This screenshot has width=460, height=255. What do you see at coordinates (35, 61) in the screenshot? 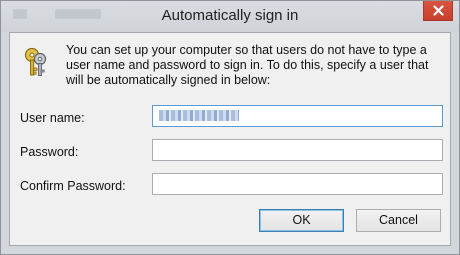
I see `keys-icon` at bounding box center [35, 61].